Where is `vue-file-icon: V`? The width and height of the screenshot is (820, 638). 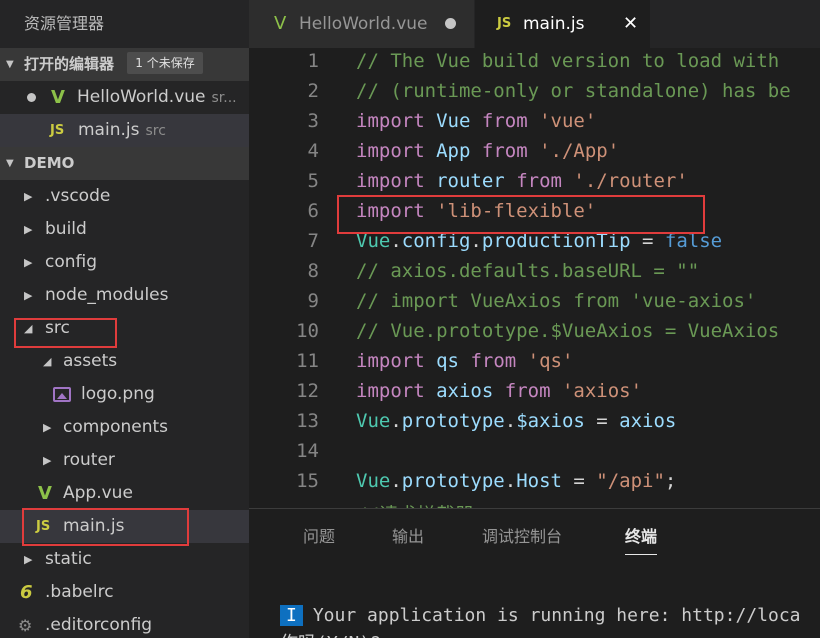
vue-file-icon: V is located at coordinates (280, 23).